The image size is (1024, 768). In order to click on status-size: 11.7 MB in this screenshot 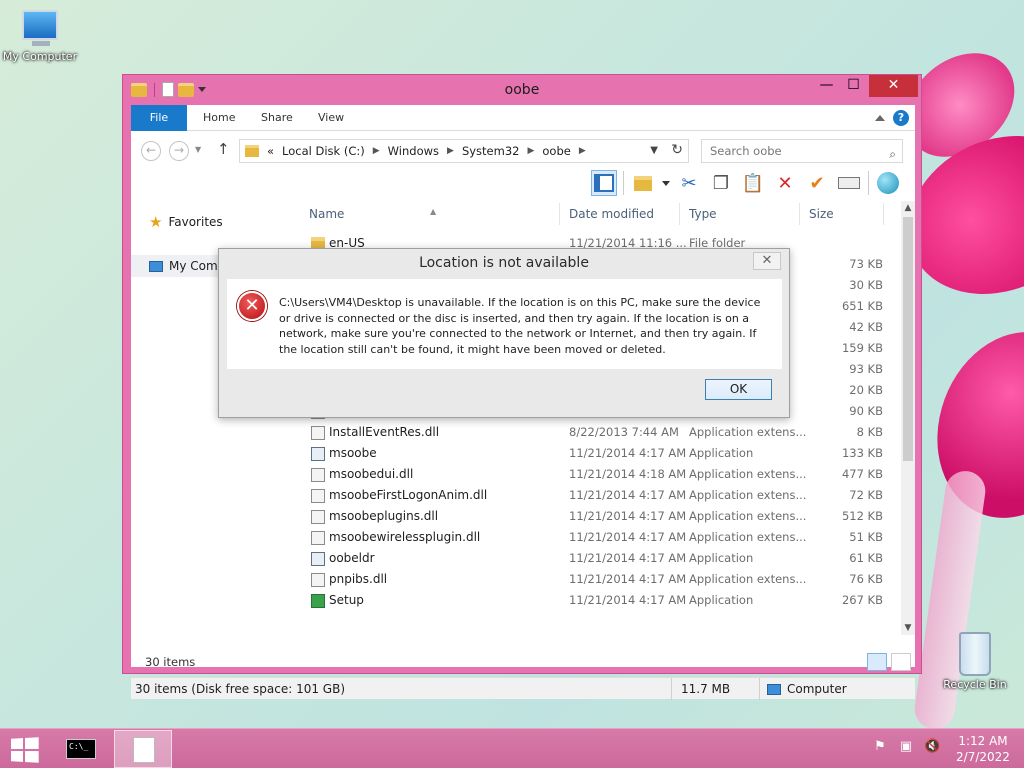, I will do `click(706, 689)`.